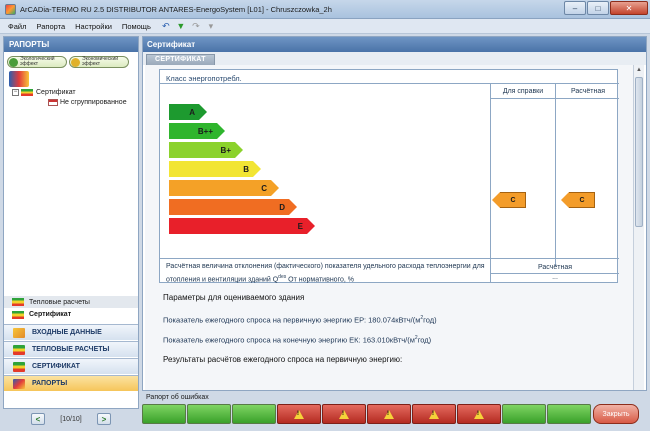  I want to click on subnav-certificate: Сертификат, so click(71, 314).